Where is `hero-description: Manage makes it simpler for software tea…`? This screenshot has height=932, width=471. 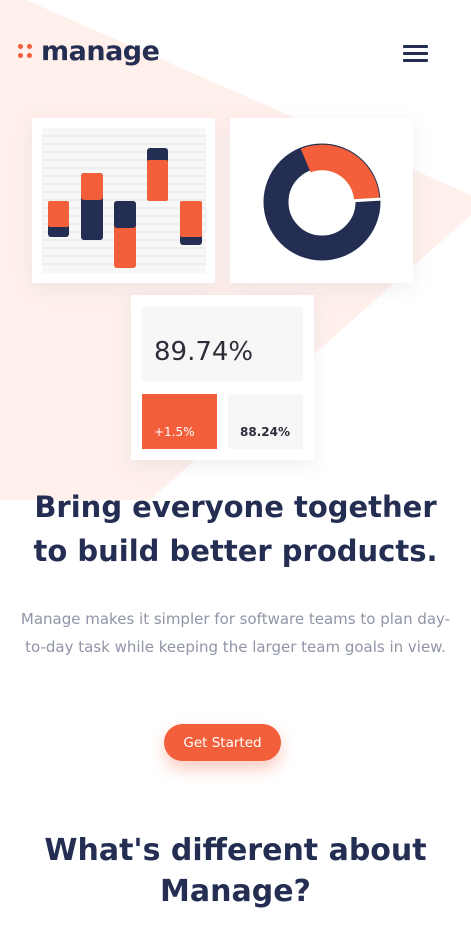 hero-description: Manage makes it simpler for software tea… is located at coordinates (235, 633).